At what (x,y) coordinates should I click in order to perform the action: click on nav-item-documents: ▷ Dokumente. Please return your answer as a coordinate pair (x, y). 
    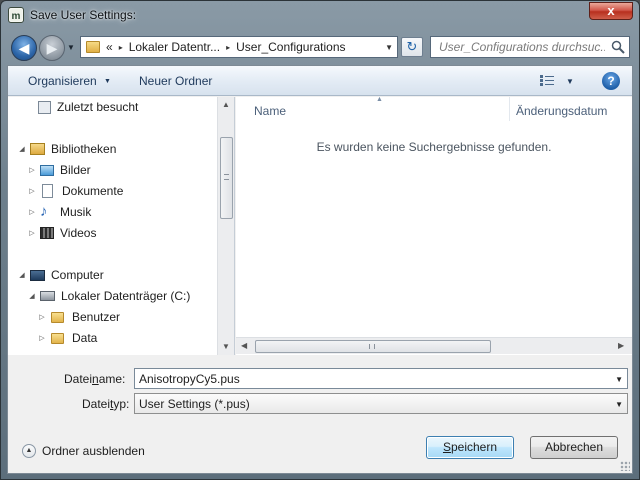
    Looking at the image, I should click on (75, 191).